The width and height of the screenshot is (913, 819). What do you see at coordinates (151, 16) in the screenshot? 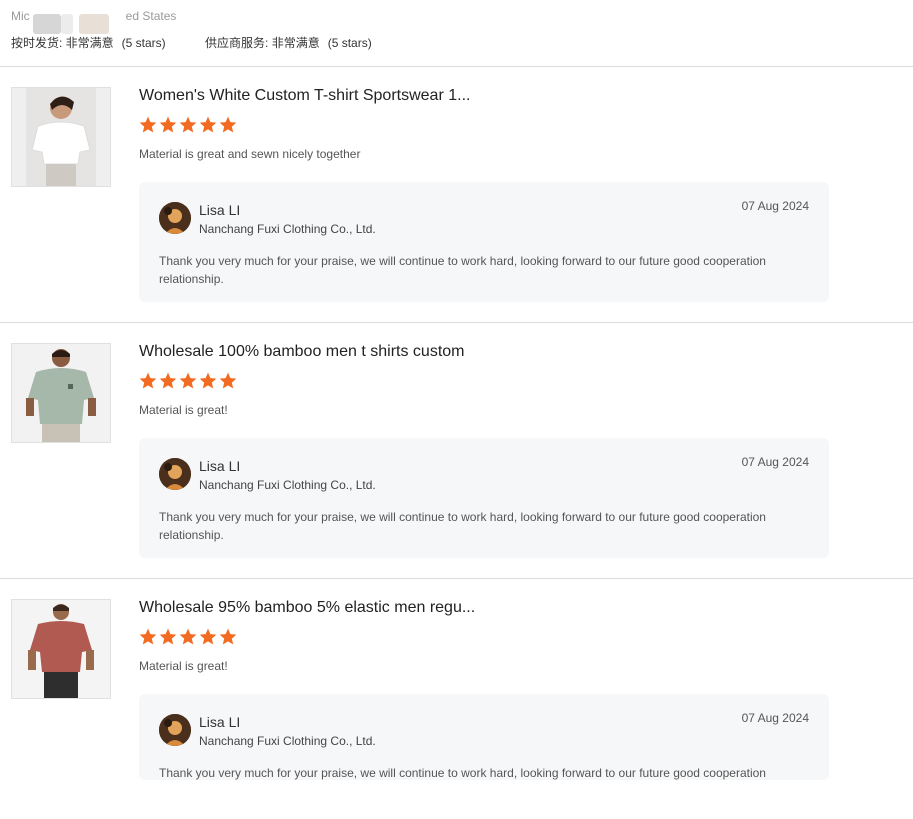
I see `reviewer-location-suffix: ed States` at bounding box center [151, 16].